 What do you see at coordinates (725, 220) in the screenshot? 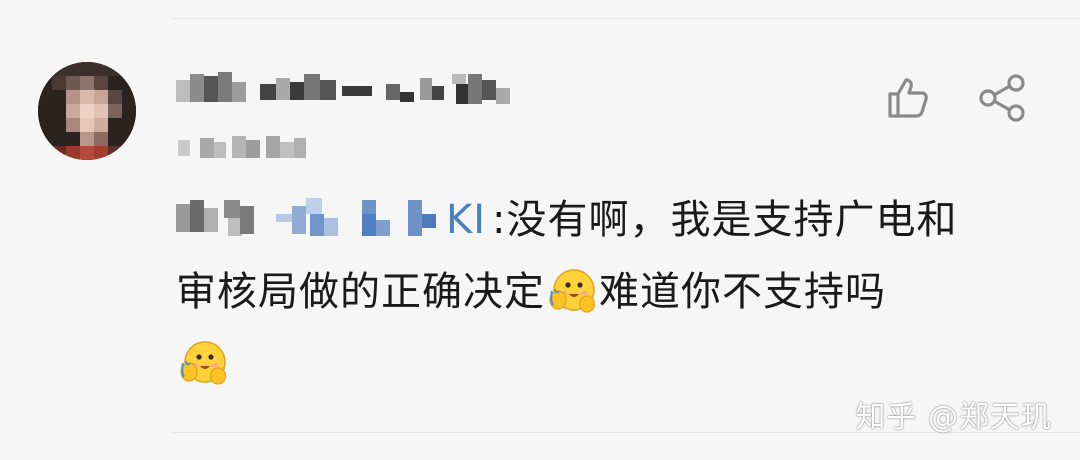
I see `comment-text-part1: :没有啊，我是支持广电和` at bounding box center [725, 220].